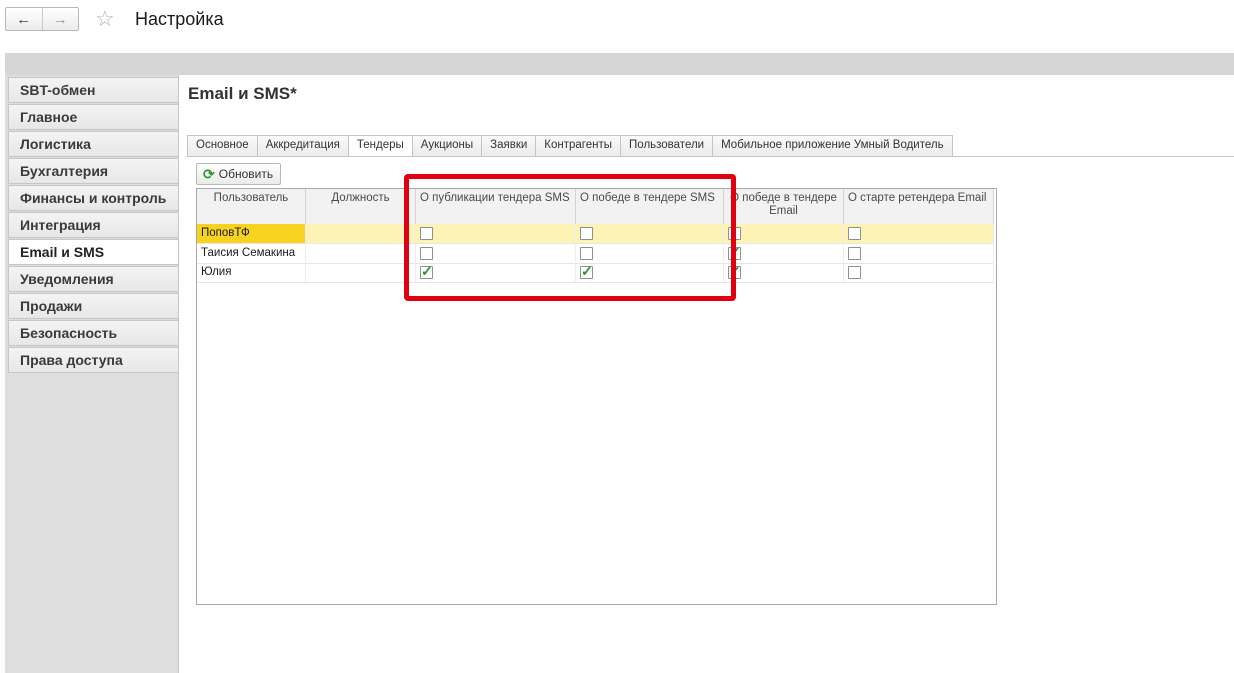  What do you see at coordinates (251, 272) in the screenshot?
I see `user-cell: Юлия` at bounding box center [251, 272].